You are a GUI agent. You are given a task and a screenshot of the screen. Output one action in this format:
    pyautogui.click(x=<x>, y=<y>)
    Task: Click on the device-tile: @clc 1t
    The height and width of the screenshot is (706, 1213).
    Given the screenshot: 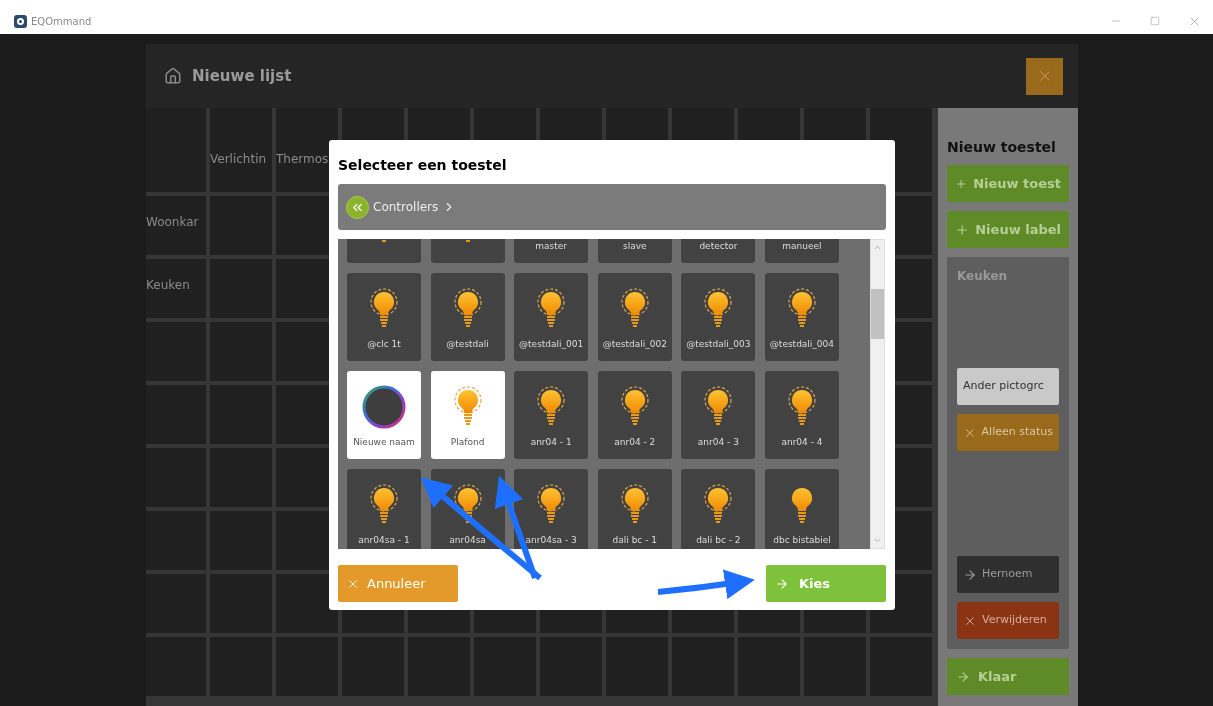 What is the action you would take?
    pyautogui.click(x=384, y=317)
    